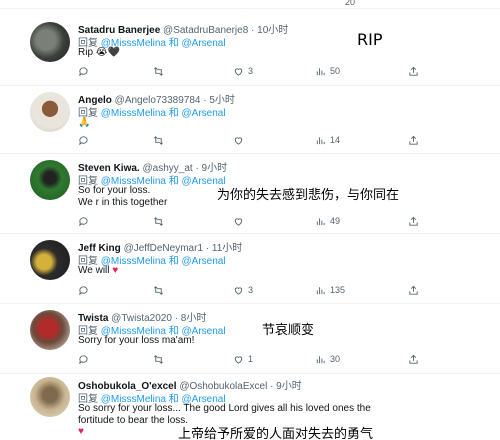 The image size is (500, 440). I want to click on annotation-translation: 上帝给予所爱的人面对失去的勇气, so click(276, 433).